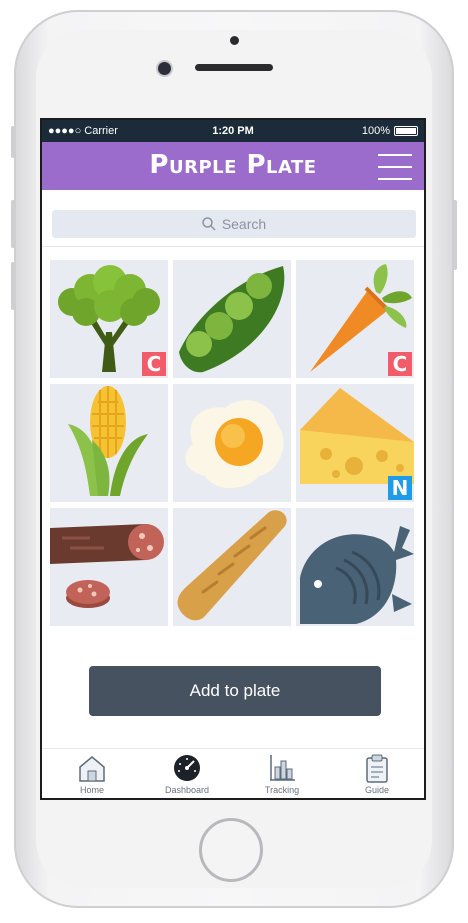 This screenshot has height=923, width=468. Describe the element at coordinates (375, 131) in the screenshot. I see `battery-percent: 100%` at that location.